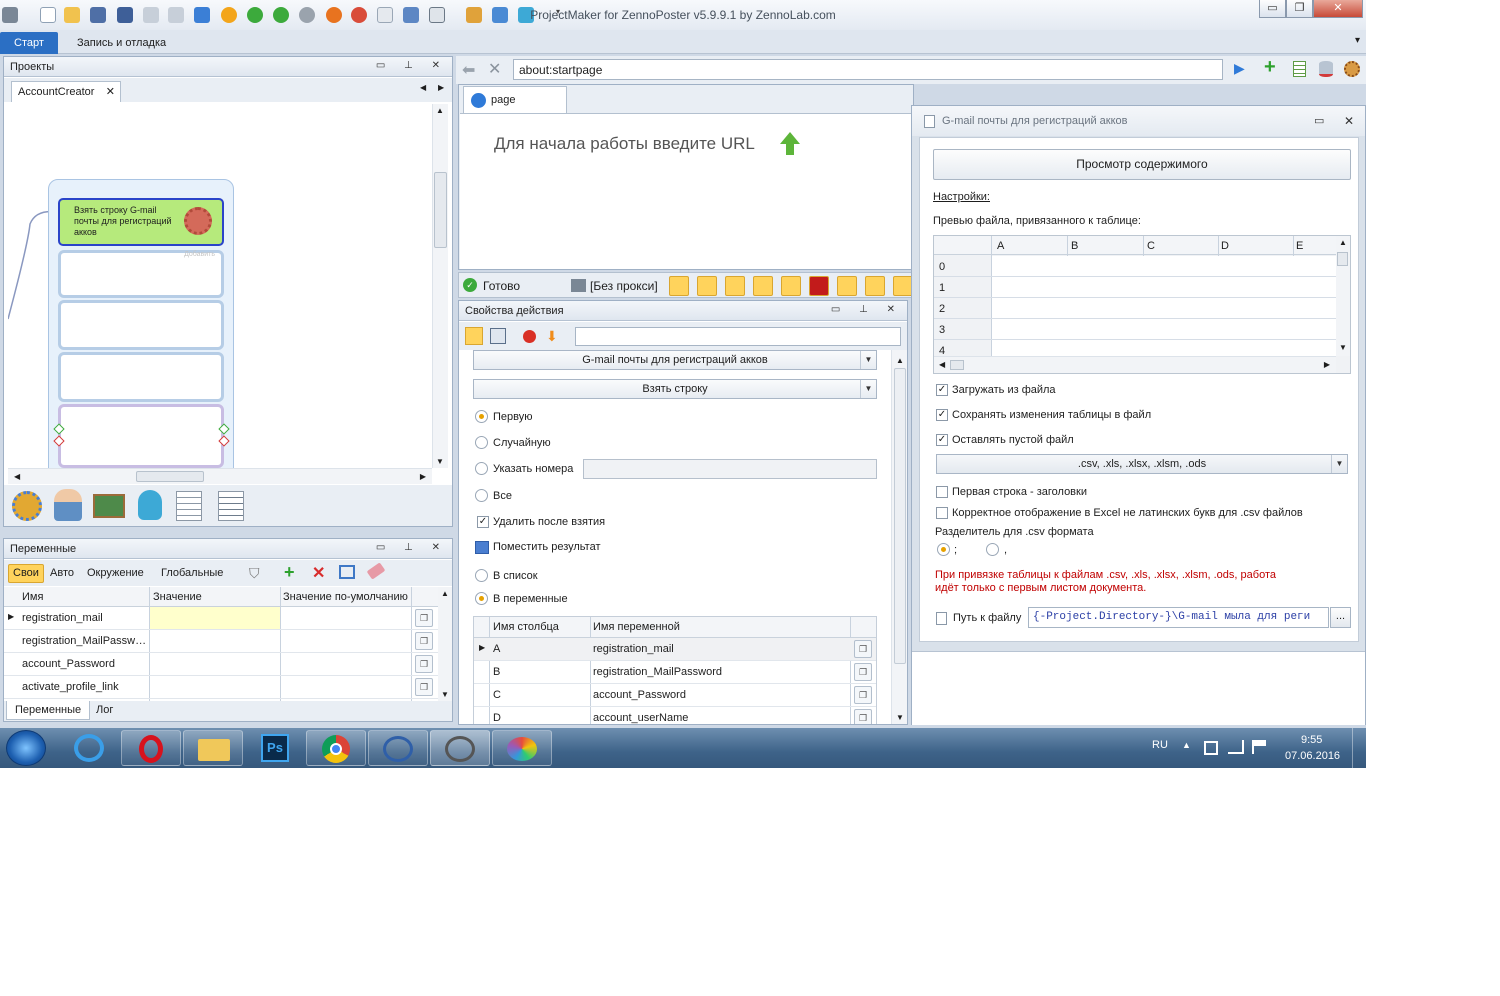  What do you see at coordinates (104, 710) in the screenshot?
I see `tab-log: Лог` at bounding box center [104, 710].